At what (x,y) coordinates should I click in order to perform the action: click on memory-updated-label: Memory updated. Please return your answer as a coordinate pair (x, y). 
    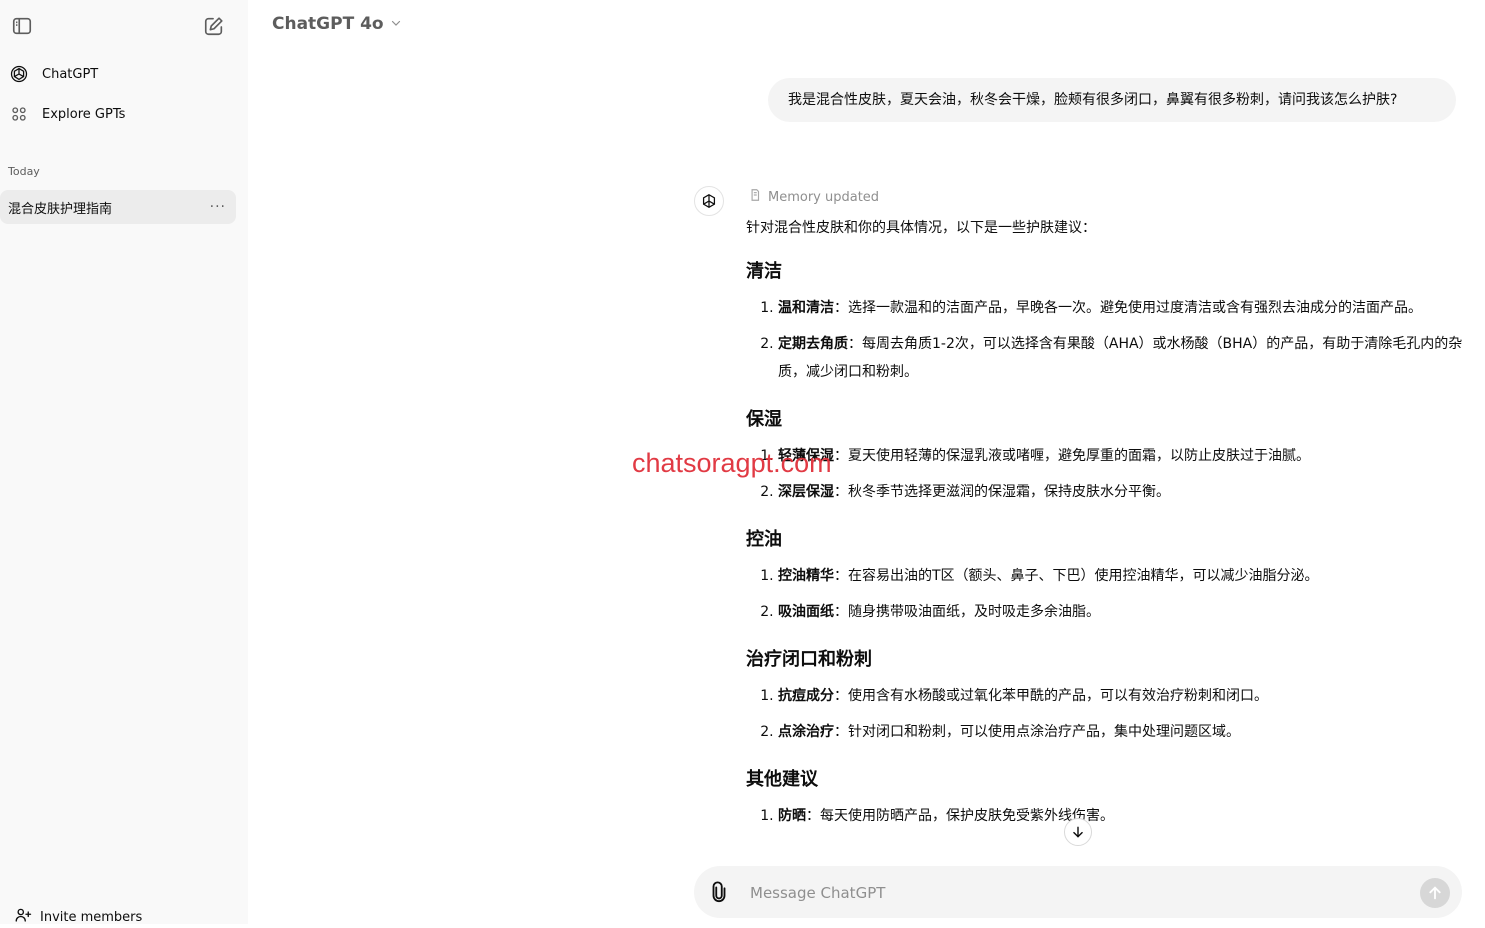
    Looking at the image, I should click on (824, 197).